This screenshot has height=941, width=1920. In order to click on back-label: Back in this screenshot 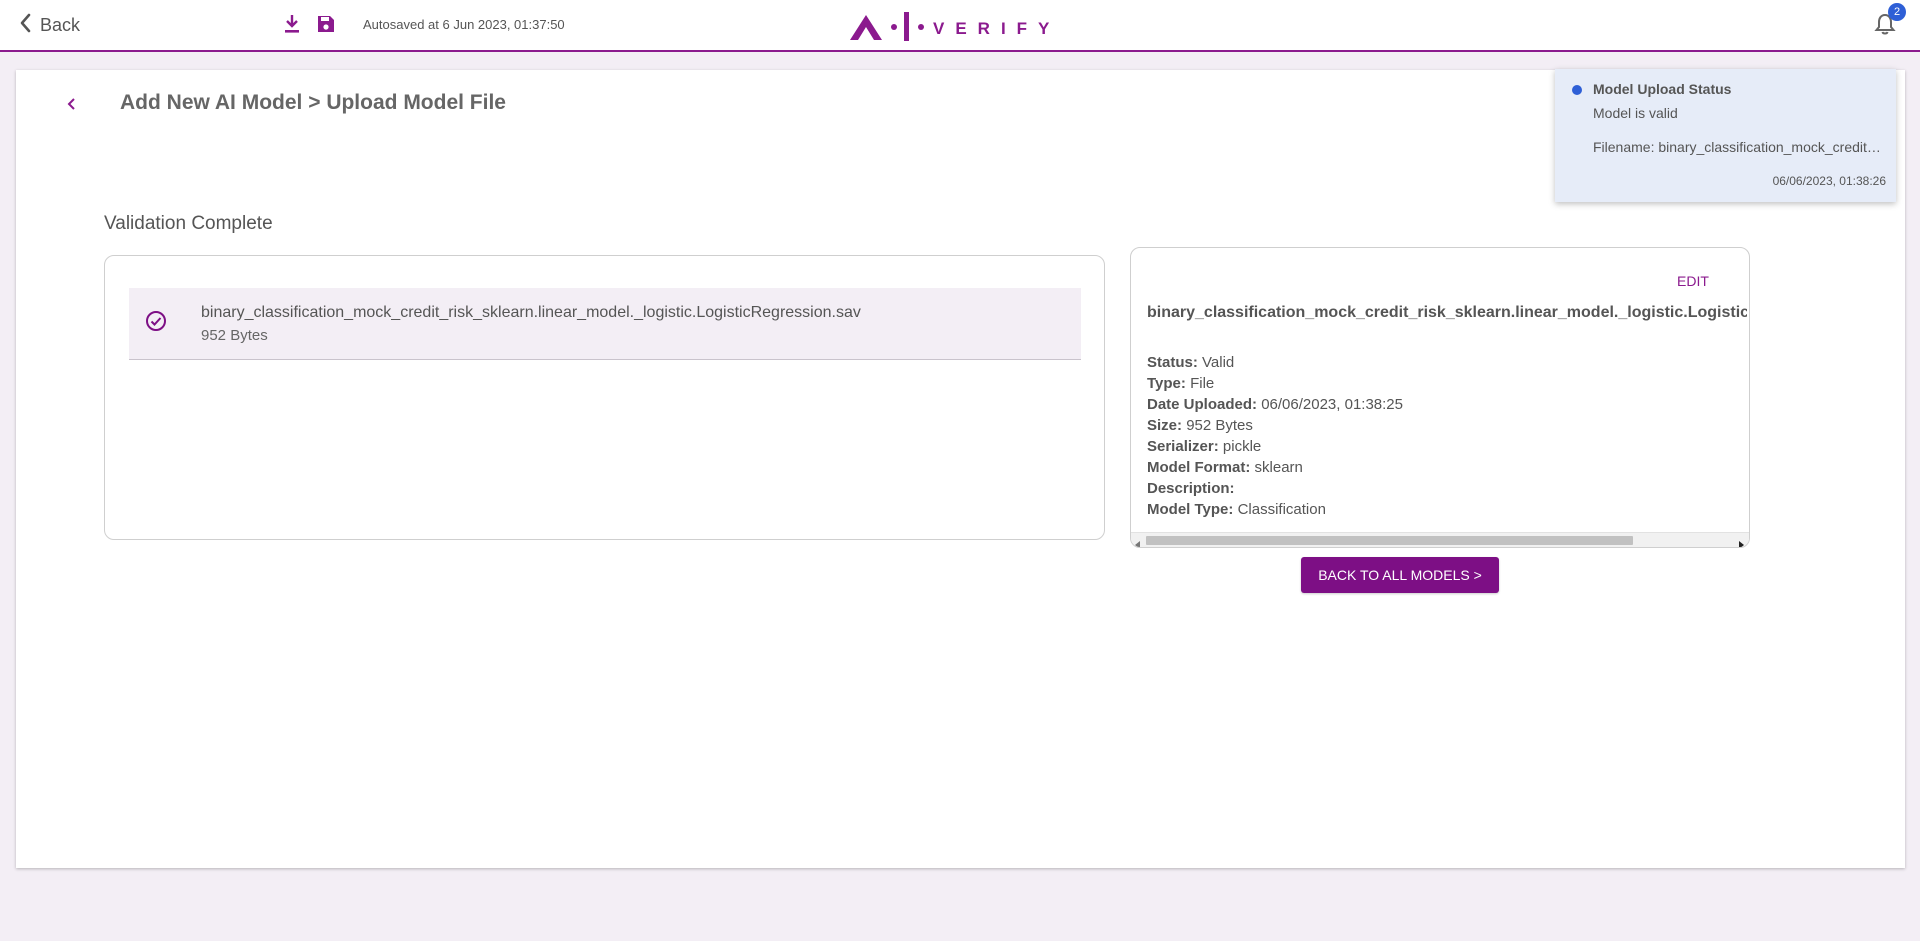, I will do `click(60, 24)`.